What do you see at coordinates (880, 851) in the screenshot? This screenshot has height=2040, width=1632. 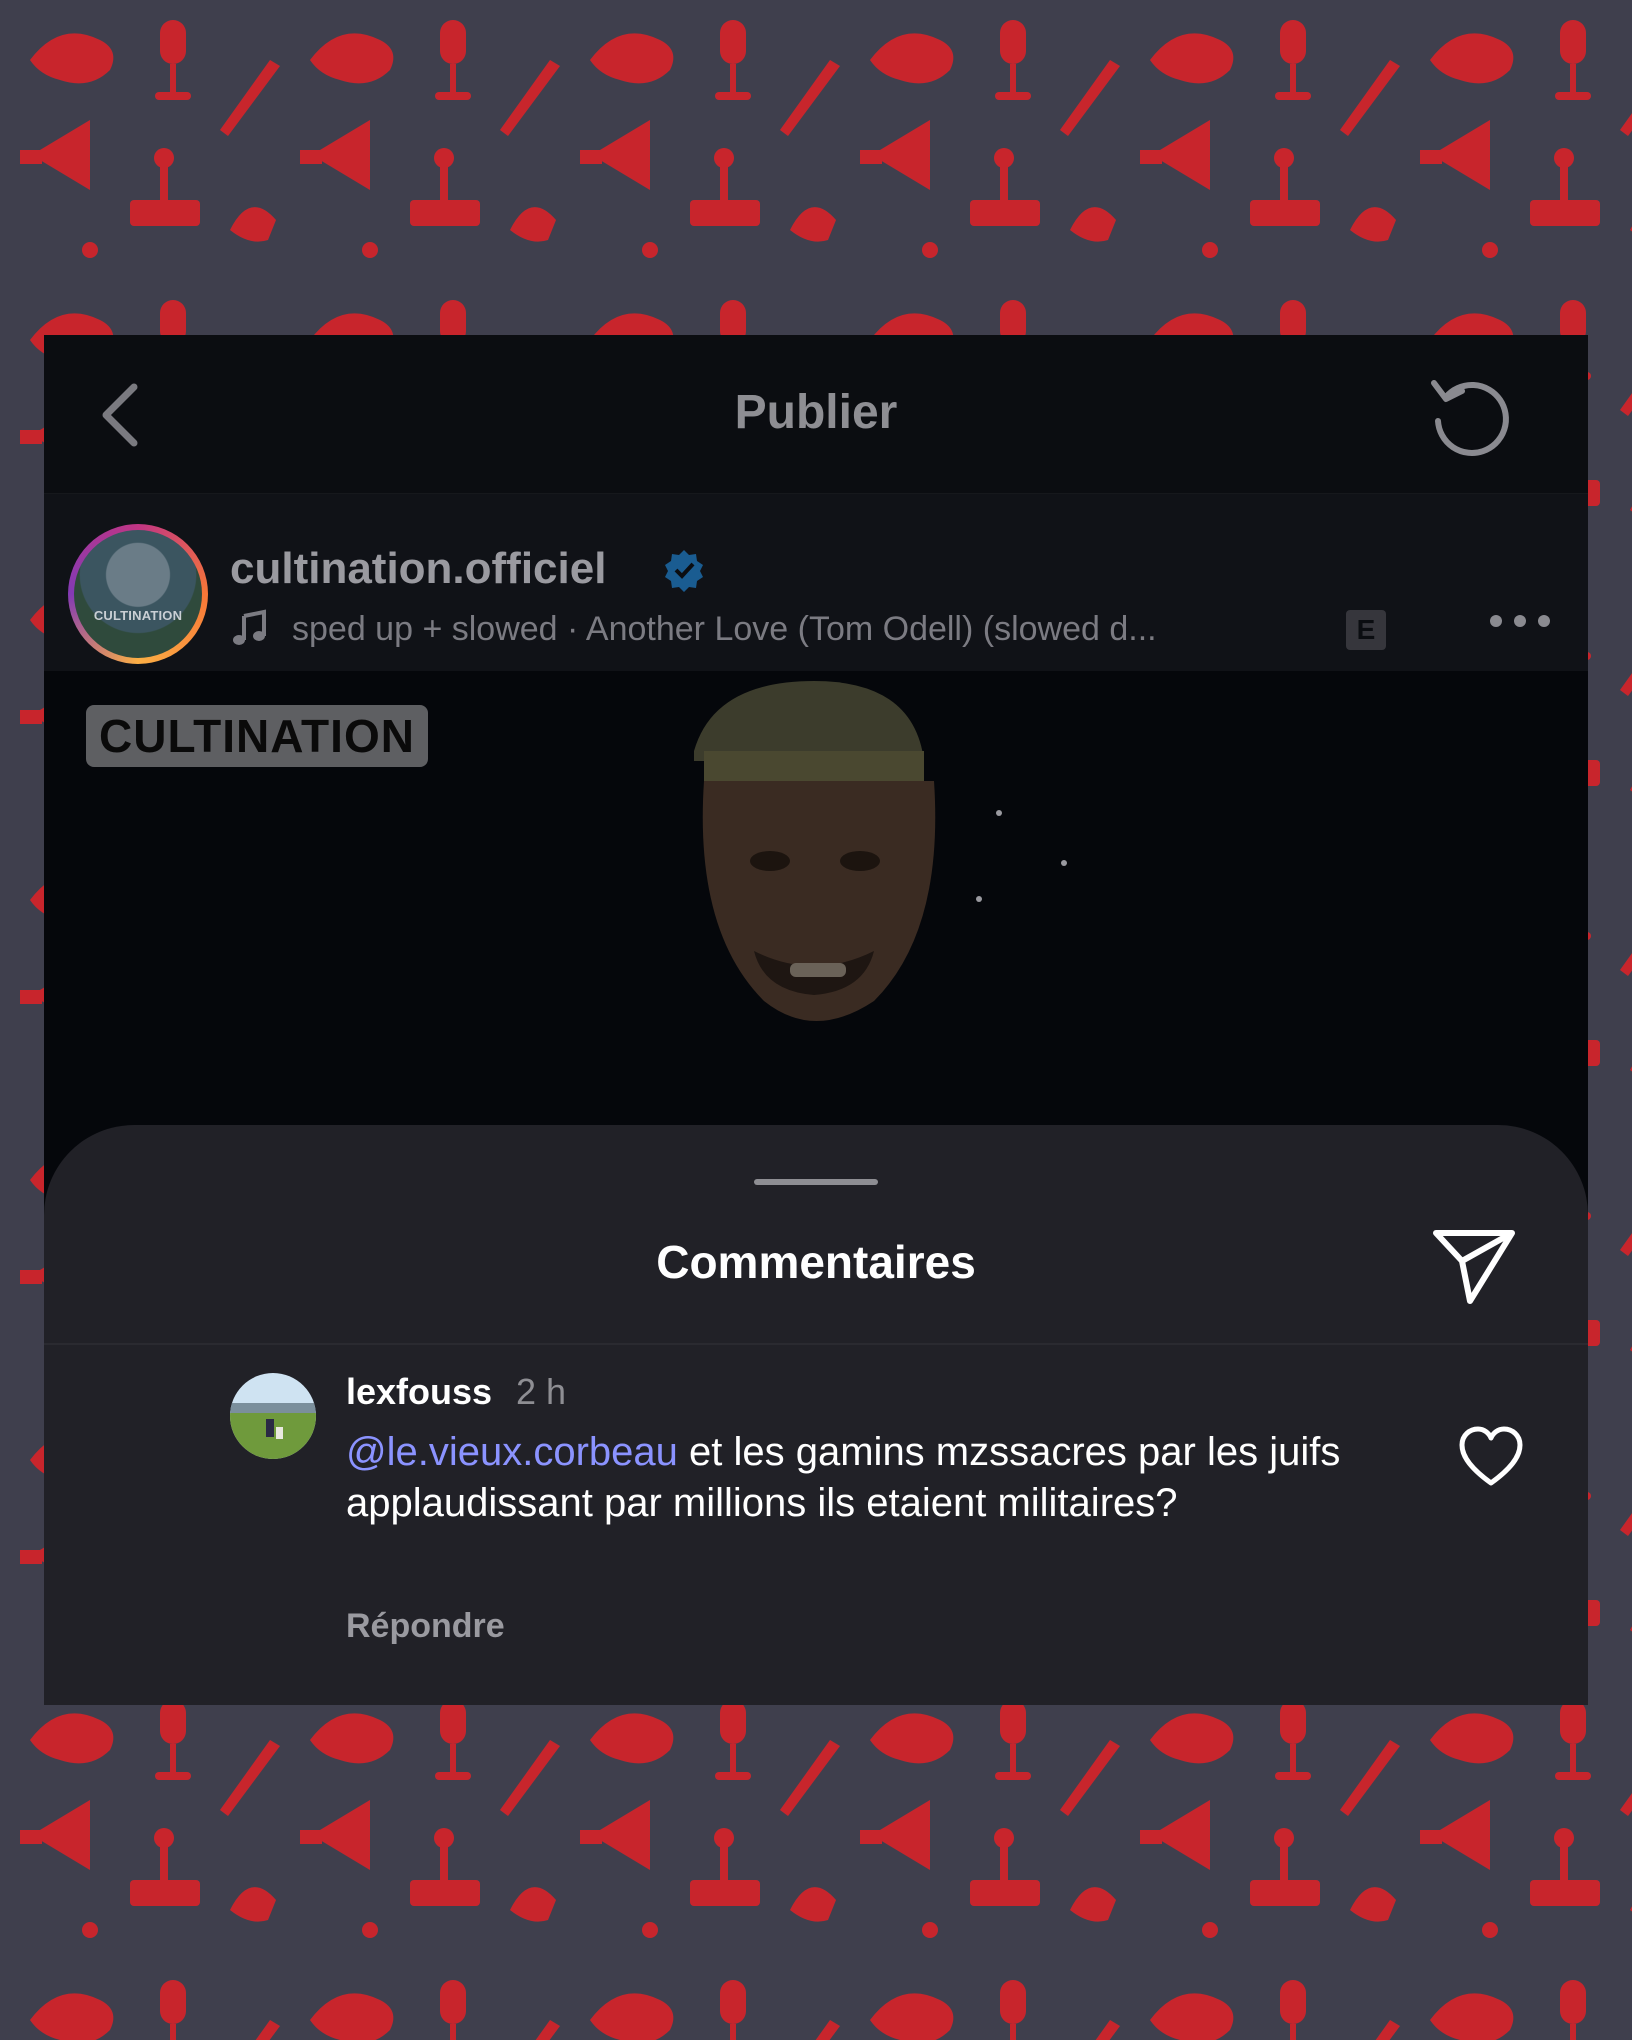 I see `person-portrait-image` at bounding box center [880, 851].